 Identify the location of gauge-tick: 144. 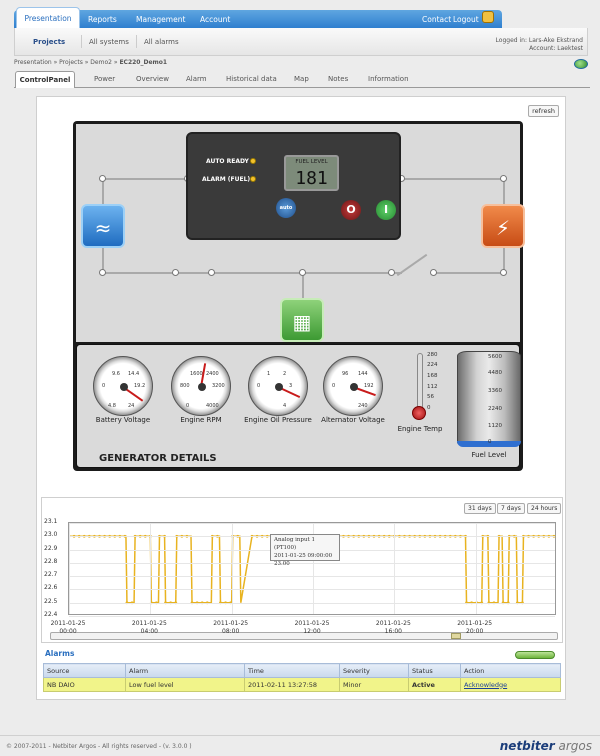
(363, 374).